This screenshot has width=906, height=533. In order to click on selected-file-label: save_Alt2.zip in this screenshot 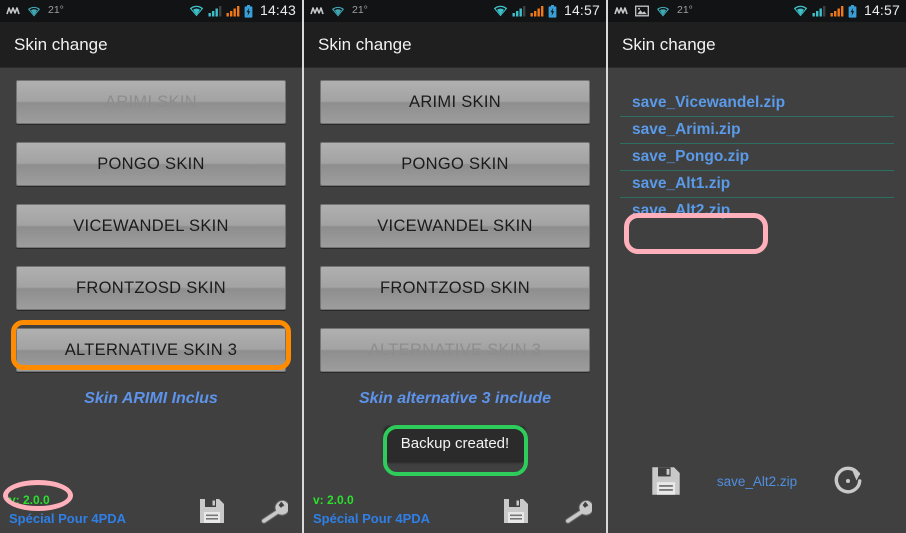, I will do `click(757, 481)`.